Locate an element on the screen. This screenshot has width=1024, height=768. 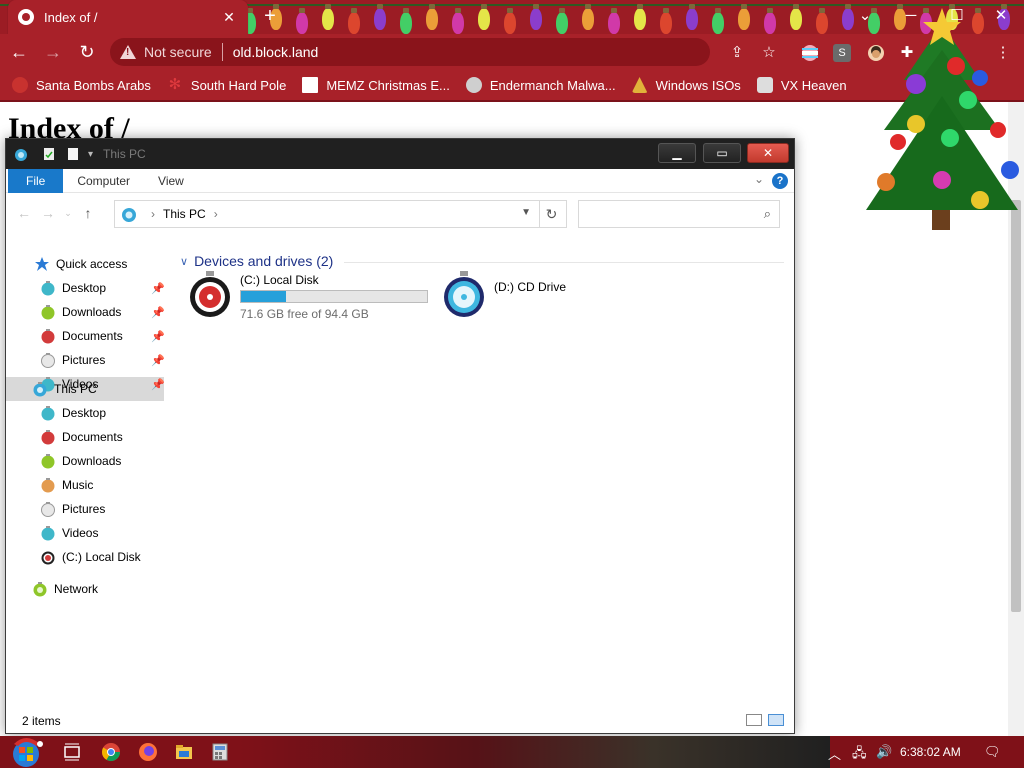
show-hidden-icons-icon: ︿ is located at coordinates (834, 753).